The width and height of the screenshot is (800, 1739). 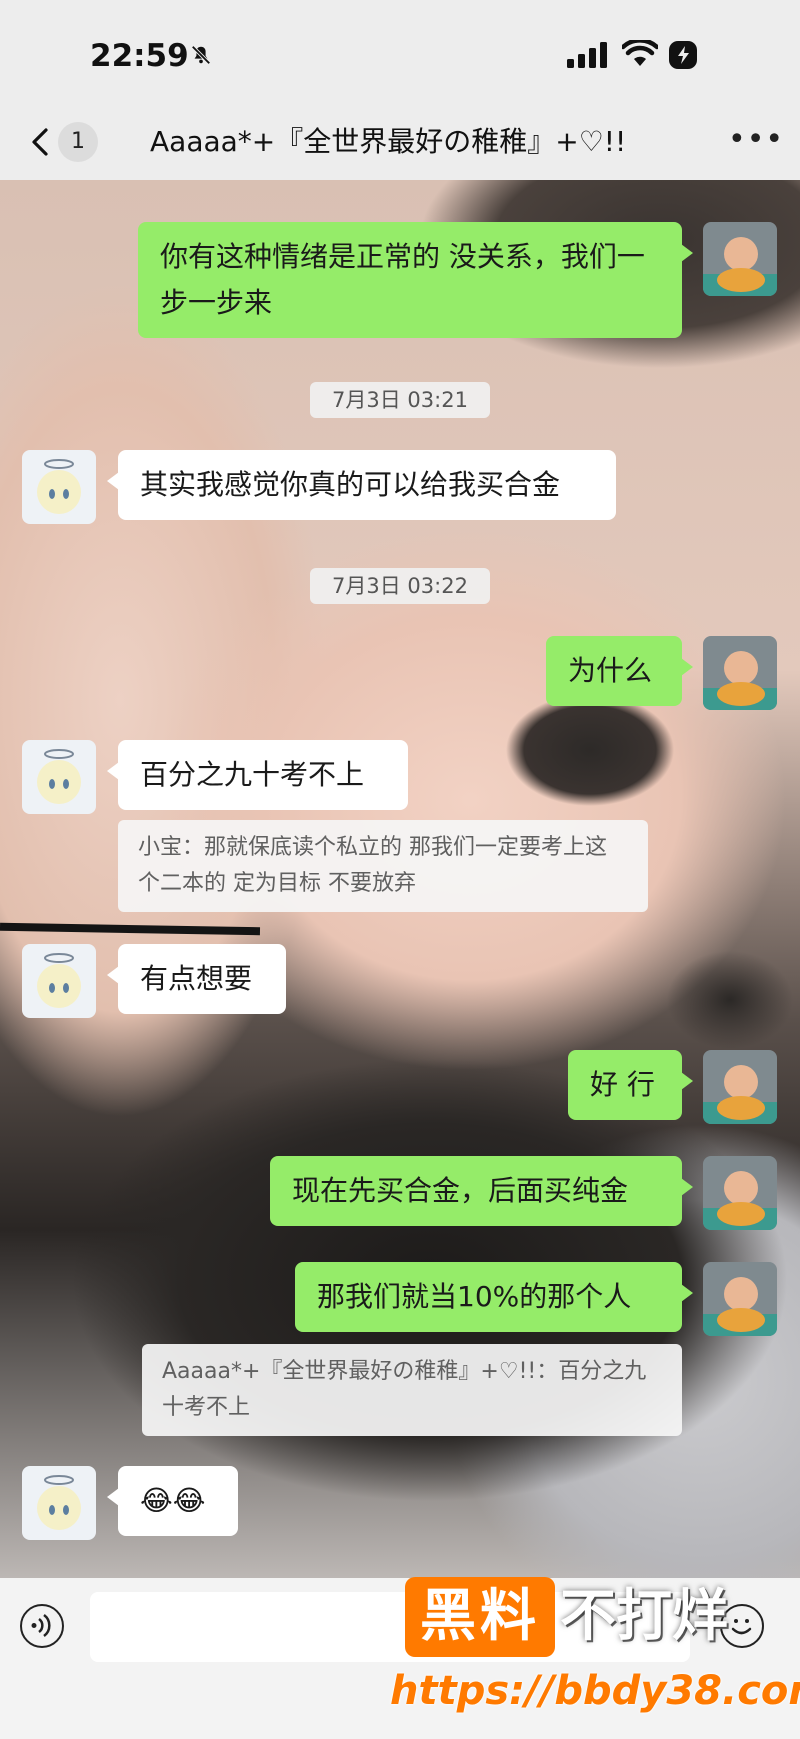 I want to click on status-time: 22:59, so click(x=139, y=56).